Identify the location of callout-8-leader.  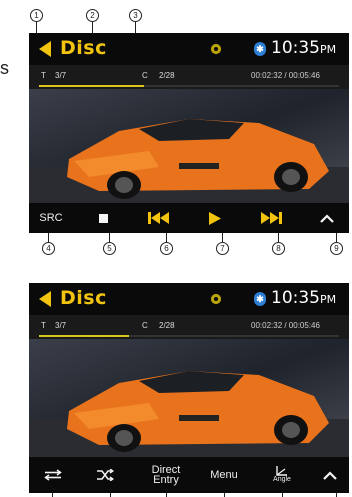
(278, 237).